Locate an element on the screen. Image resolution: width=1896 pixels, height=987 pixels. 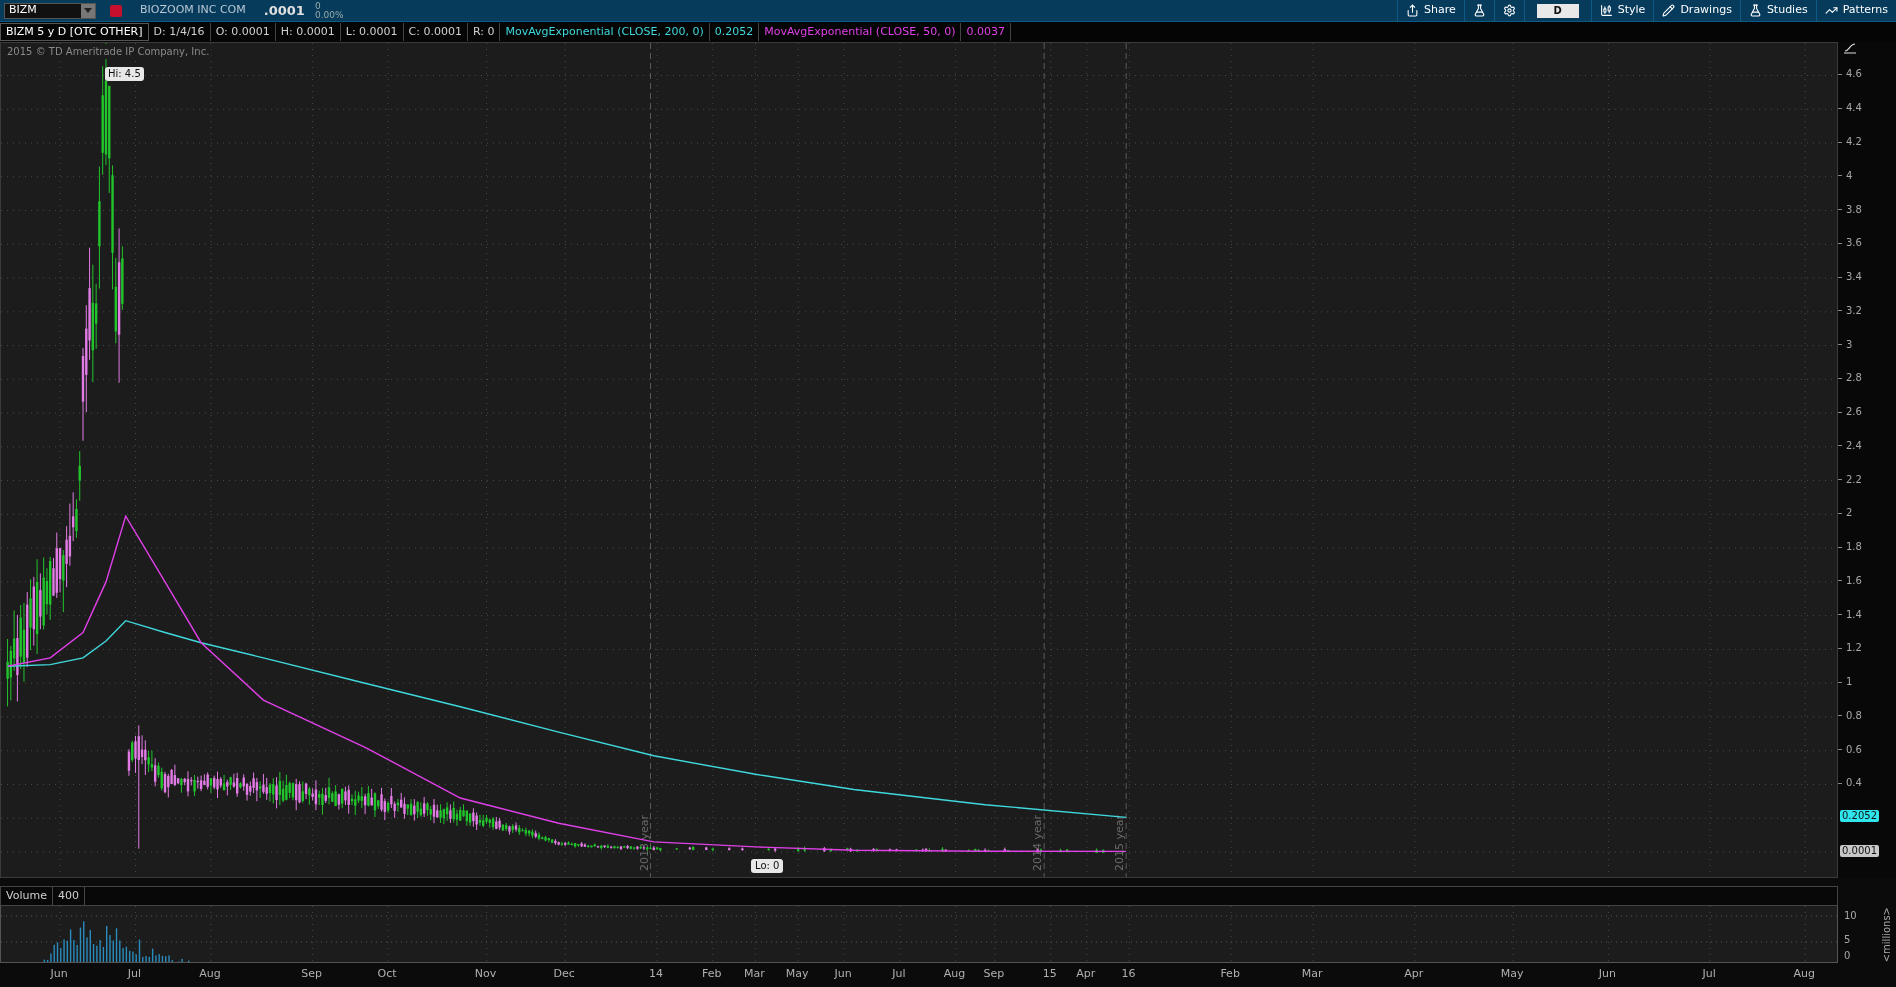
volume-title: Volume is located at coordinates (27, 896).